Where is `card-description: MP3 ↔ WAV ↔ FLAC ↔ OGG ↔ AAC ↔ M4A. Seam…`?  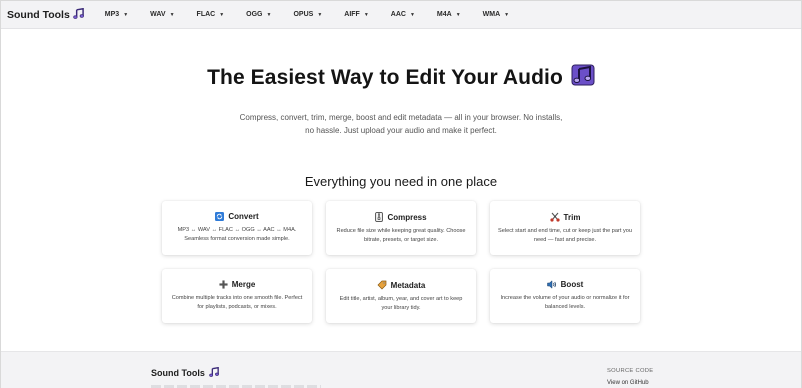 card-description: MP3 ↔ WAV ↔ FLAC ↔ OGG ↔ AAC ↔ M4A. Seam… is located at coordinates (237, 234).